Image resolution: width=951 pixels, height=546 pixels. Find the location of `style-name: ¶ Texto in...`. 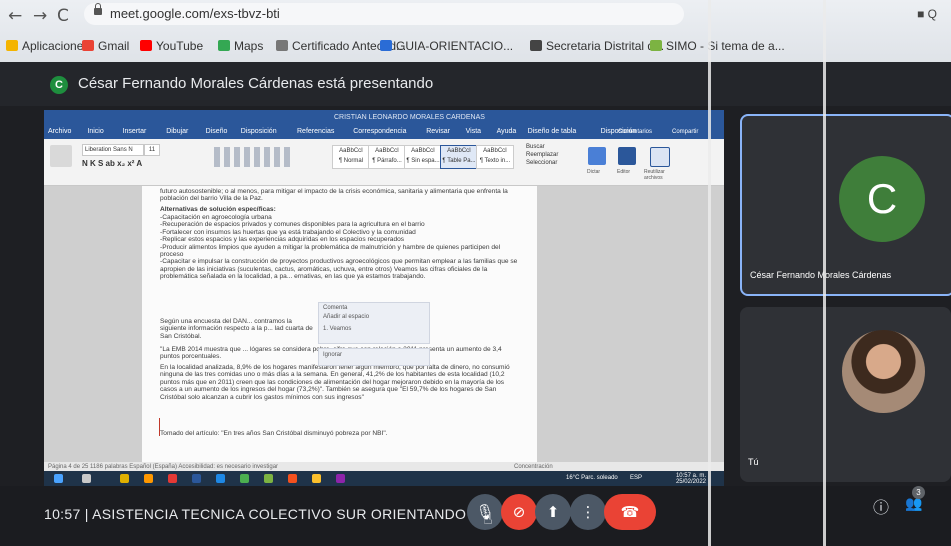

style-name: ¶ Texto in... is located at coordinates (495, 161).